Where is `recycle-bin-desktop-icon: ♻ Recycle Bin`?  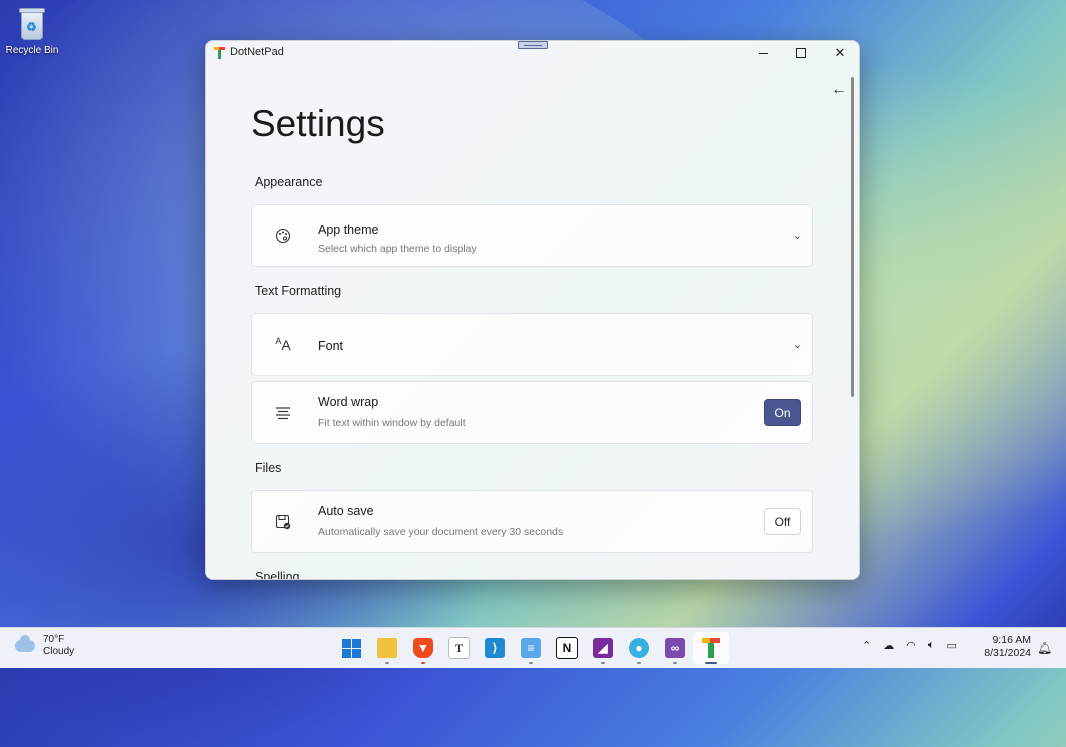
recycle-bin-desktop-icon: ♻ Recycle Bin is located at coordinates (32, 31).